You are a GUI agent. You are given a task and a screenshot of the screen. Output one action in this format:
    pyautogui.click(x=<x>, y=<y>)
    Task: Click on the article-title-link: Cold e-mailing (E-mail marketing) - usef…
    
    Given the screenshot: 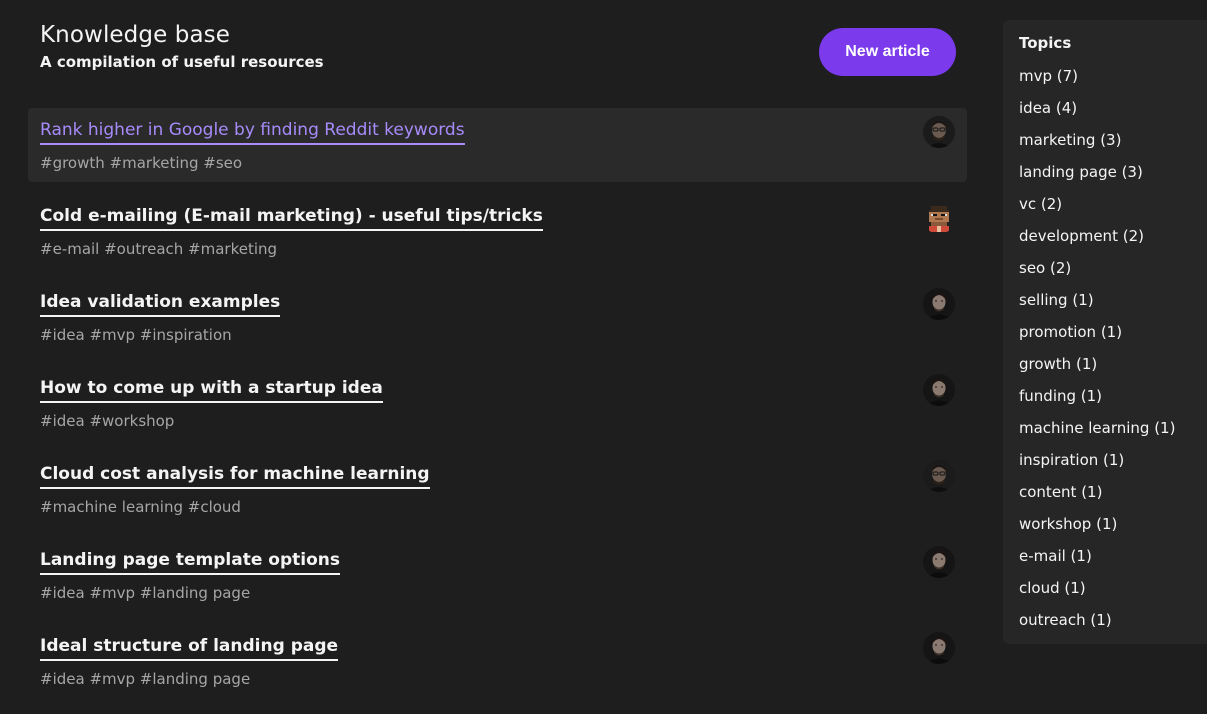 What is the action you would take?
    pyautogui.click(x=291, y=218)
    